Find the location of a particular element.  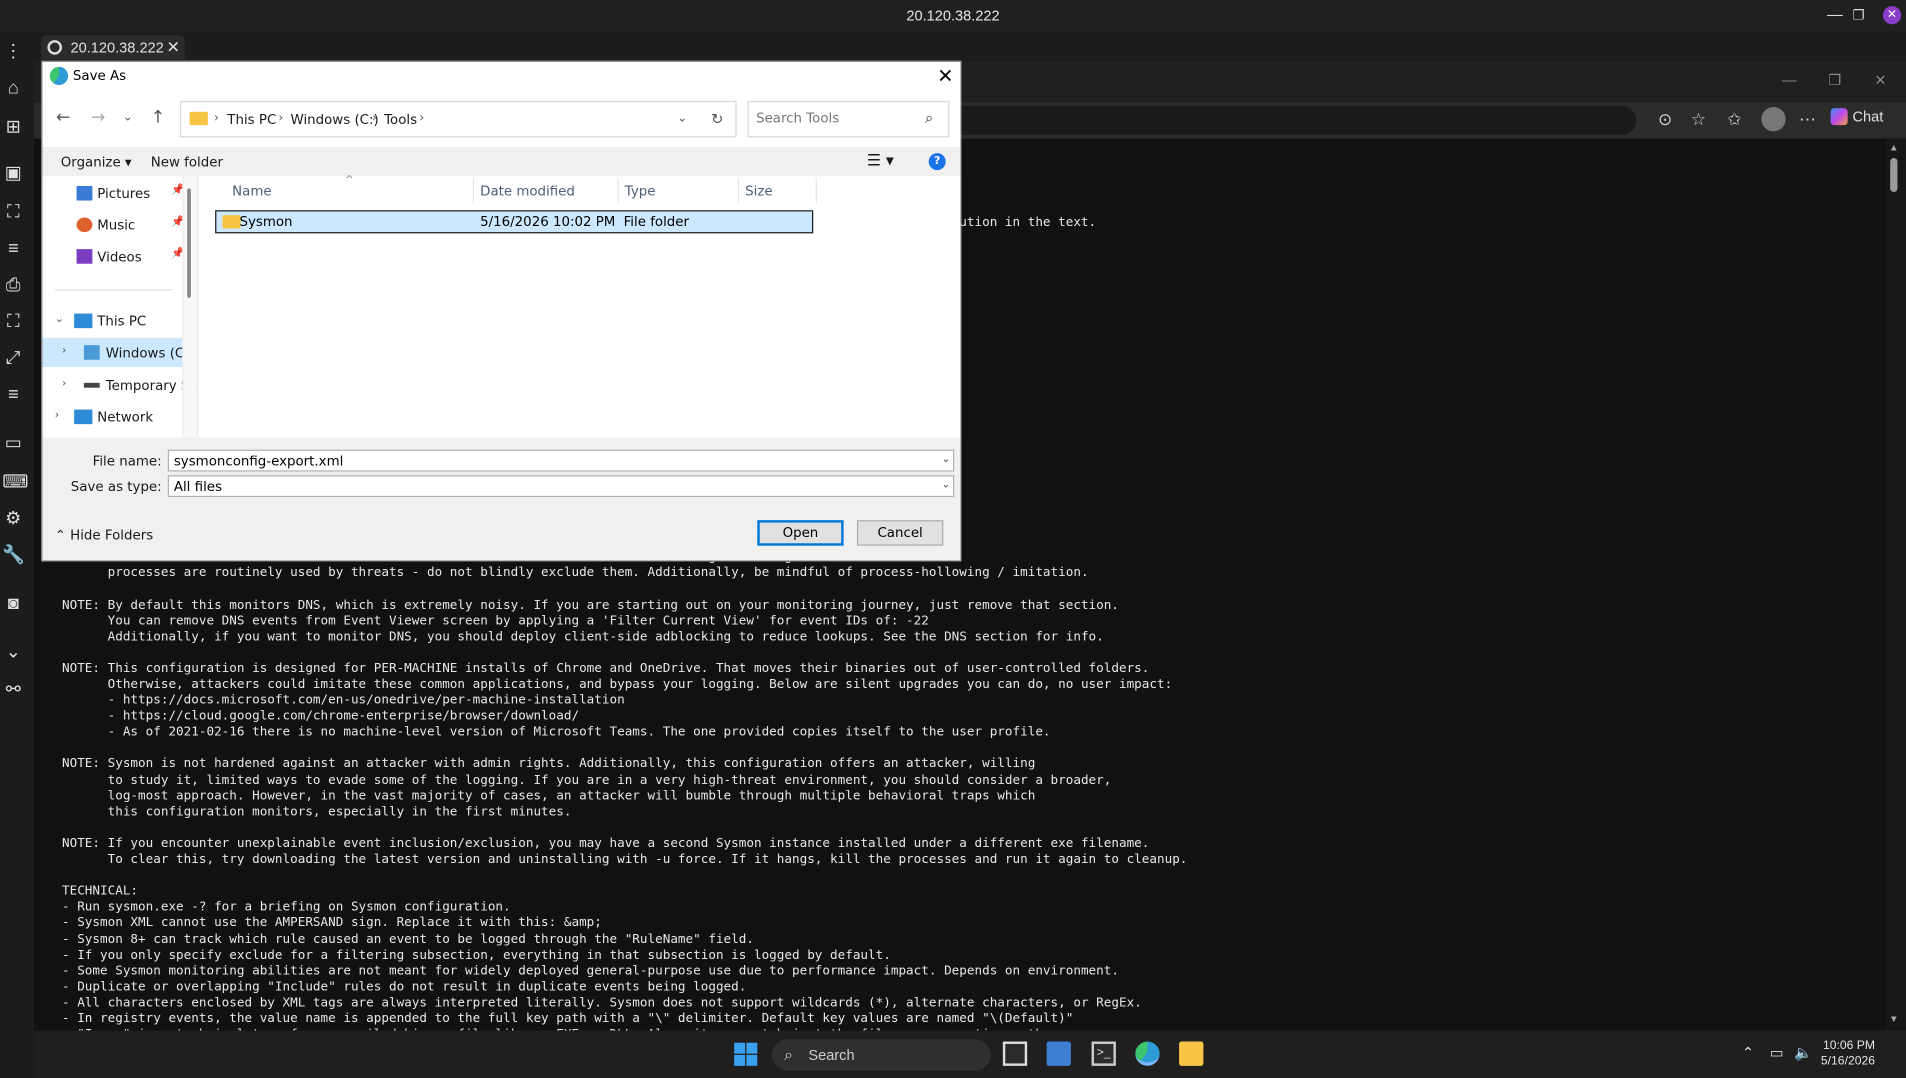

select-icon: ▣ is located at coordinates (13, 174).